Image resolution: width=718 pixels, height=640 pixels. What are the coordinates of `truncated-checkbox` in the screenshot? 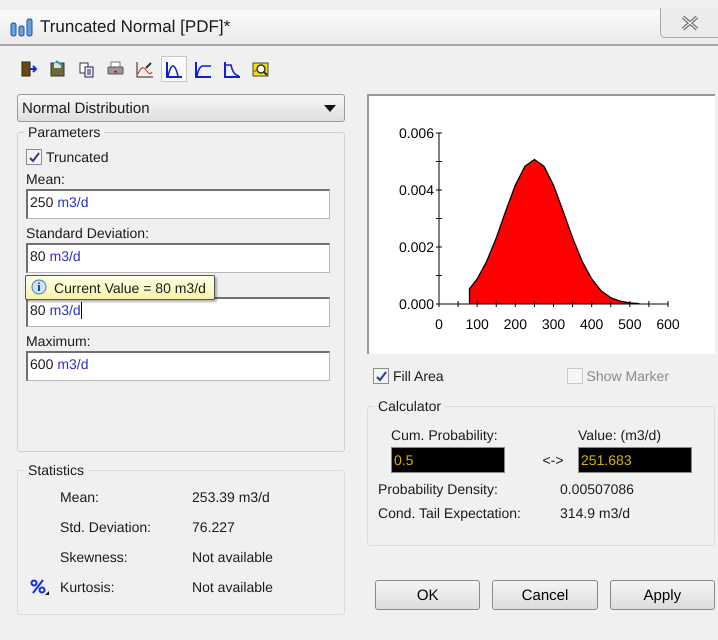 It's located at (34, 157).